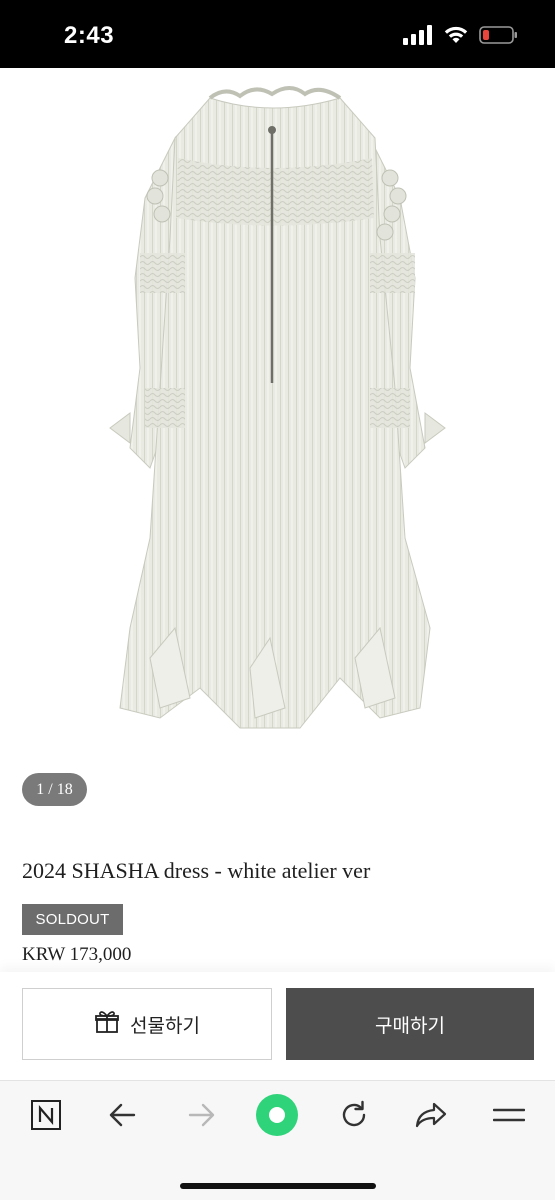  I want to click on status-icons, so click(461, 37).